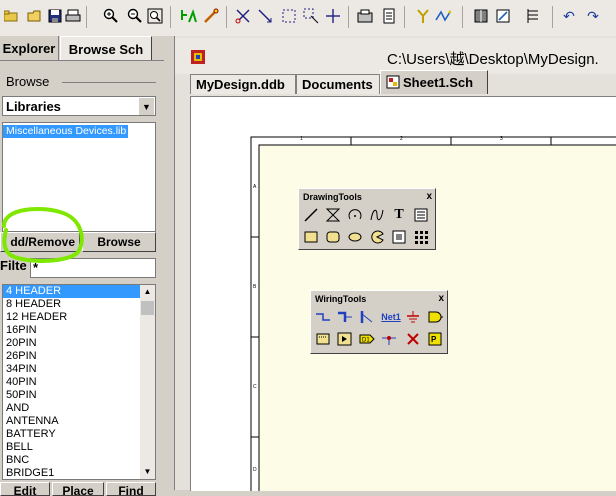 Image resolution: width=616 pixels, height=496 pixels. Describe the element at coordinates (367, 317) in the screenshot. I see `bus-entry-tool-icon` at that location.